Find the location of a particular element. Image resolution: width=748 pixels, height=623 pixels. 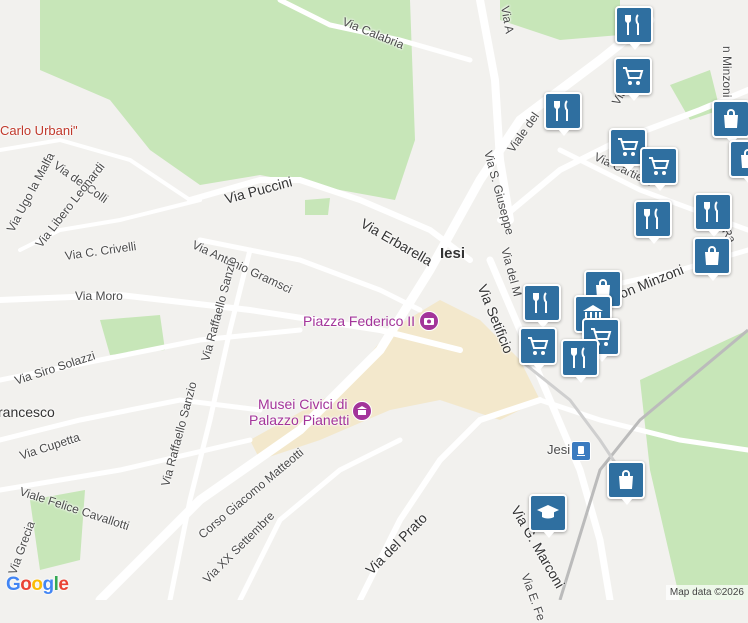

station-label: Jesi is located at coordinates (559, 449).